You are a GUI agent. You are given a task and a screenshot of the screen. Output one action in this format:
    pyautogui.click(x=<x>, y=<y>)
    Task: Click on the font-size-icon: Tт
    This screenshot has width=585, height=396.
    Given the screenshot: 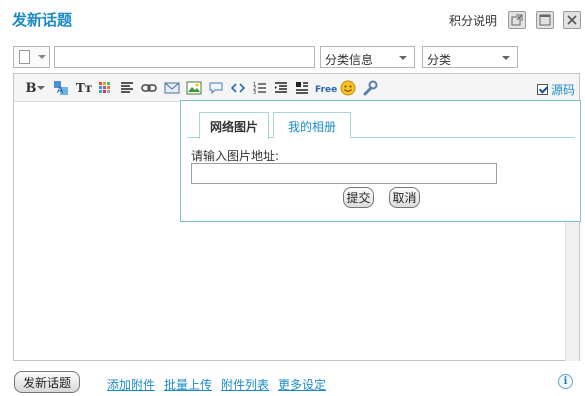 What is the action you would take?
    pyautogui.click(x=84, y=88)
    